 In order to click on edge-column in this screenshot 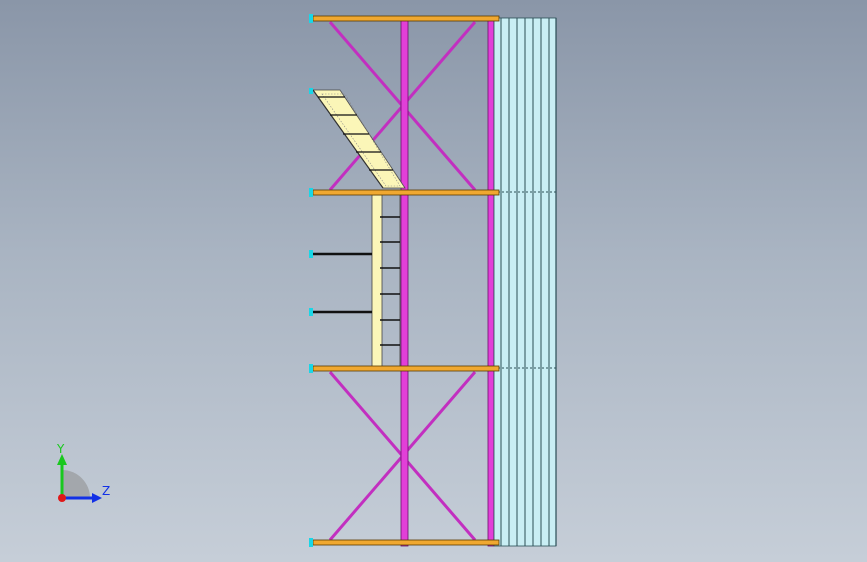, I will do `click(491, 282)`.